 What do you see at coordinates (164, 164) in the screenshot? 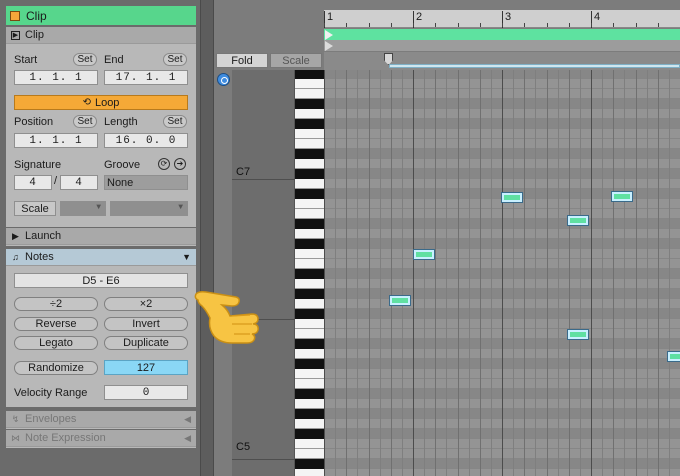
I see `groove-hotswap-icon: ⟳` at bounding box center [164, 164].